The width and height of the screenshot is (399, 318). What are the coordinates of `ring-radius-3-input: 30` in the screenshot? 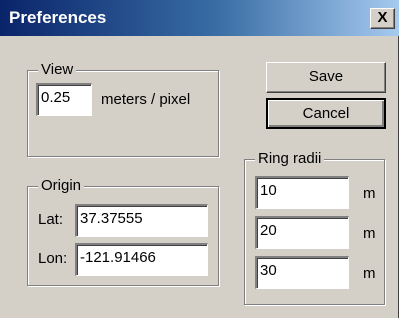 It's located at (302, 272).